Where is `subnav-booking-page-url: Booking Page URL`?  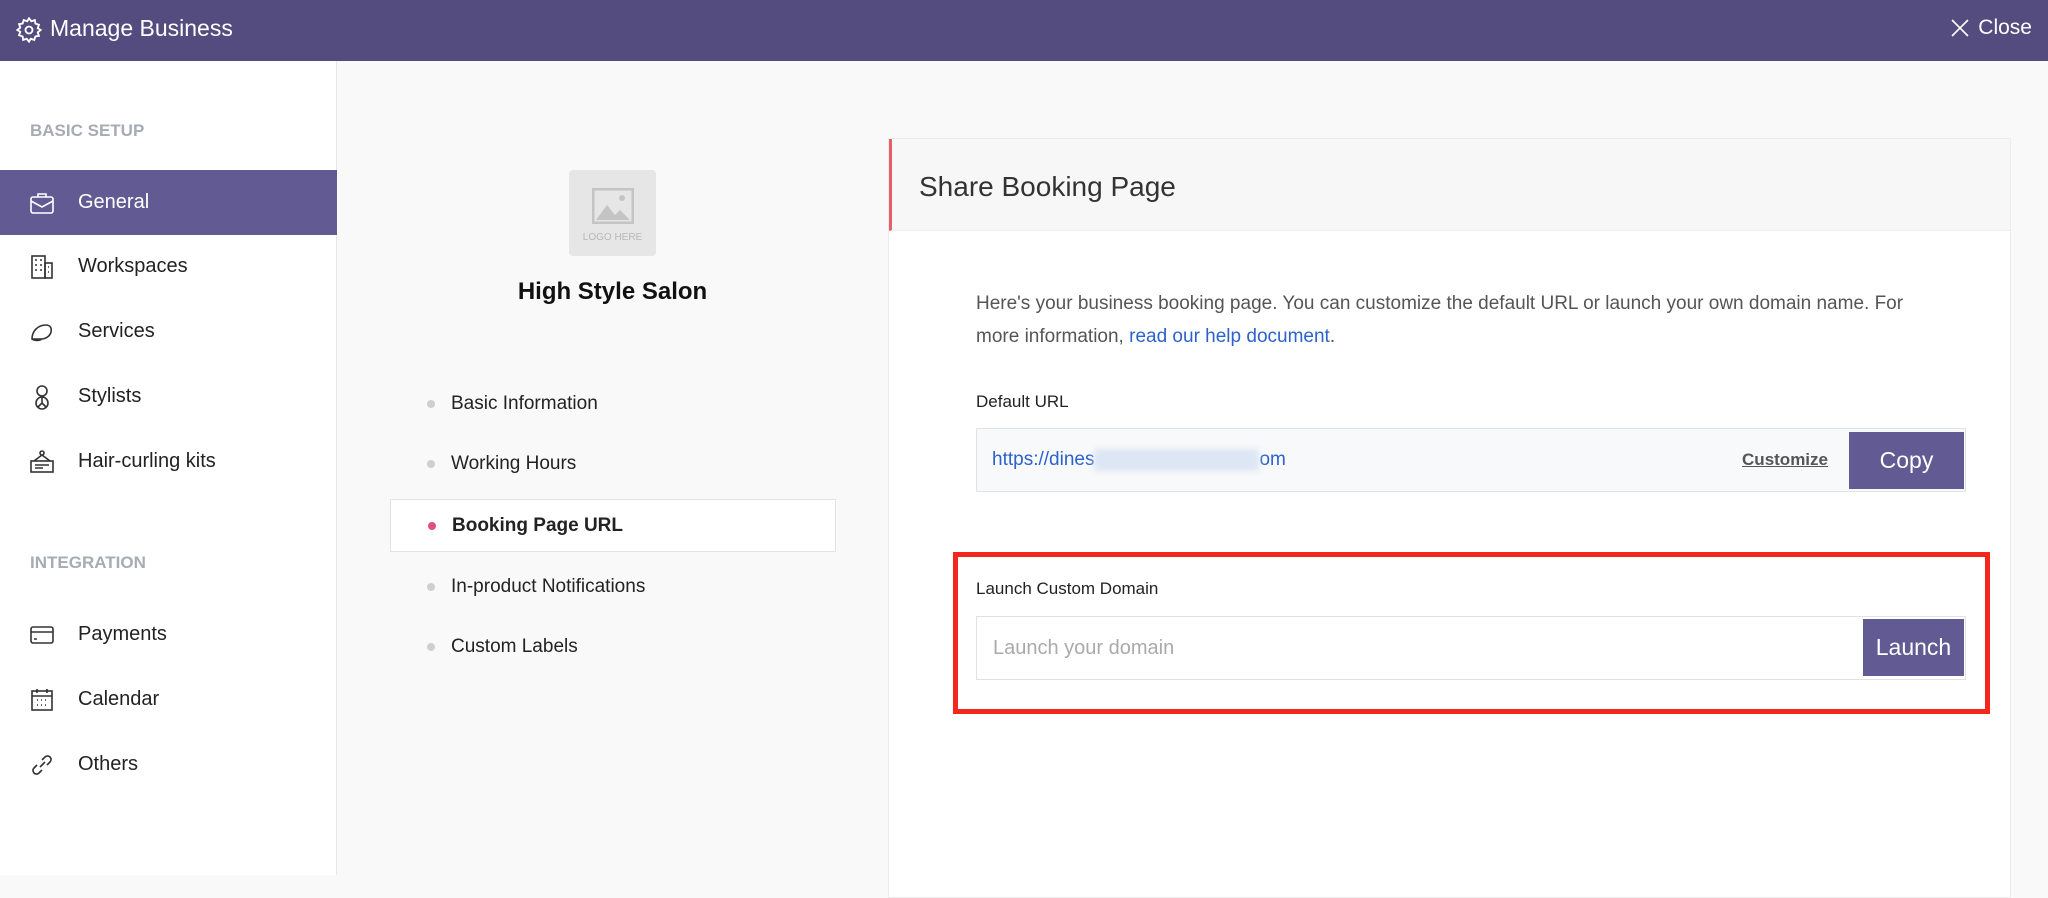
subnav-booking-page-url: Booking Page URL is located at coordinates (613, 525).